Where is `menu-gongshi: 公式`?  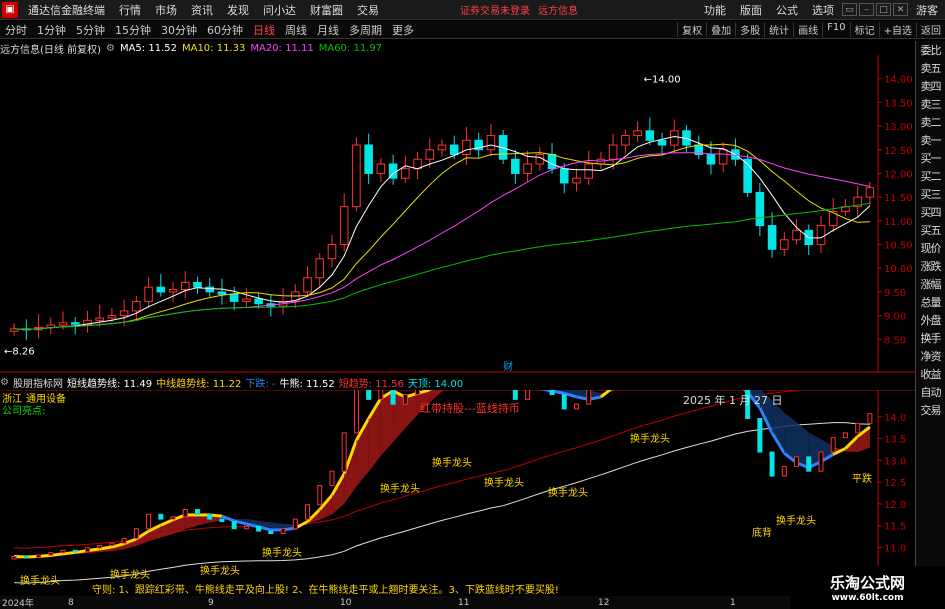
menu-gongshi: 公式 is located at coordinates (787, 10).